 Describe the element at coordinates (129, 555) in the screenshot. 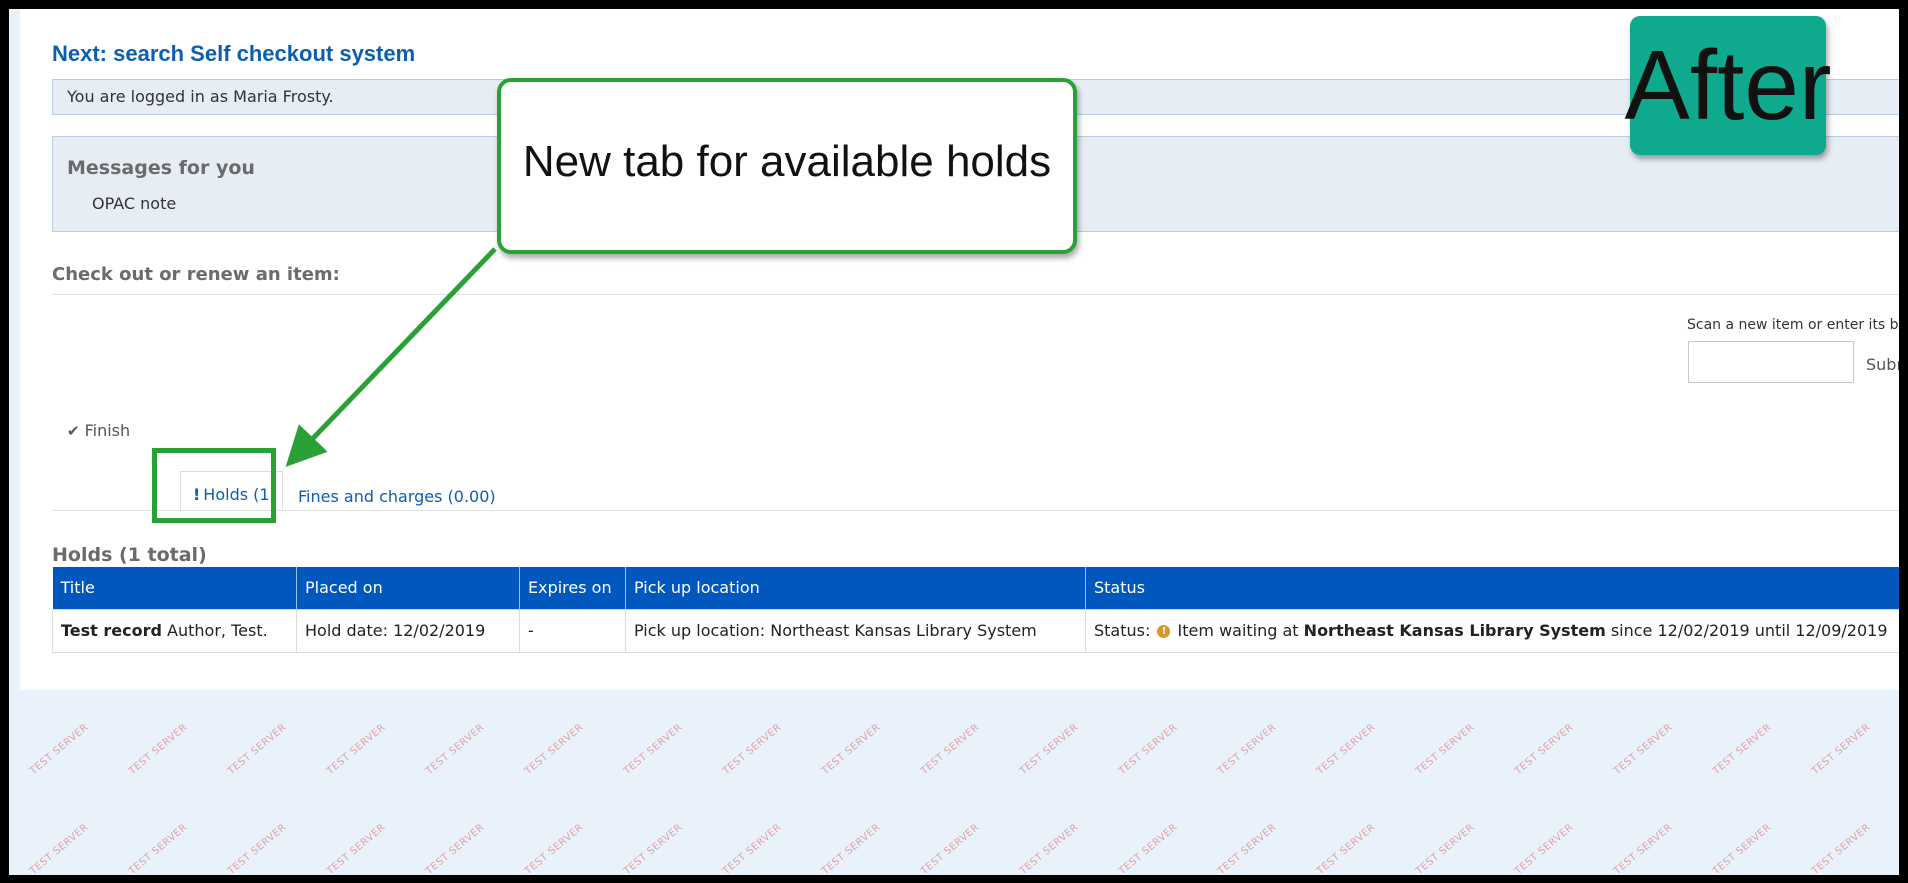

I see `holds-title: Holds (1 total)` at that location.